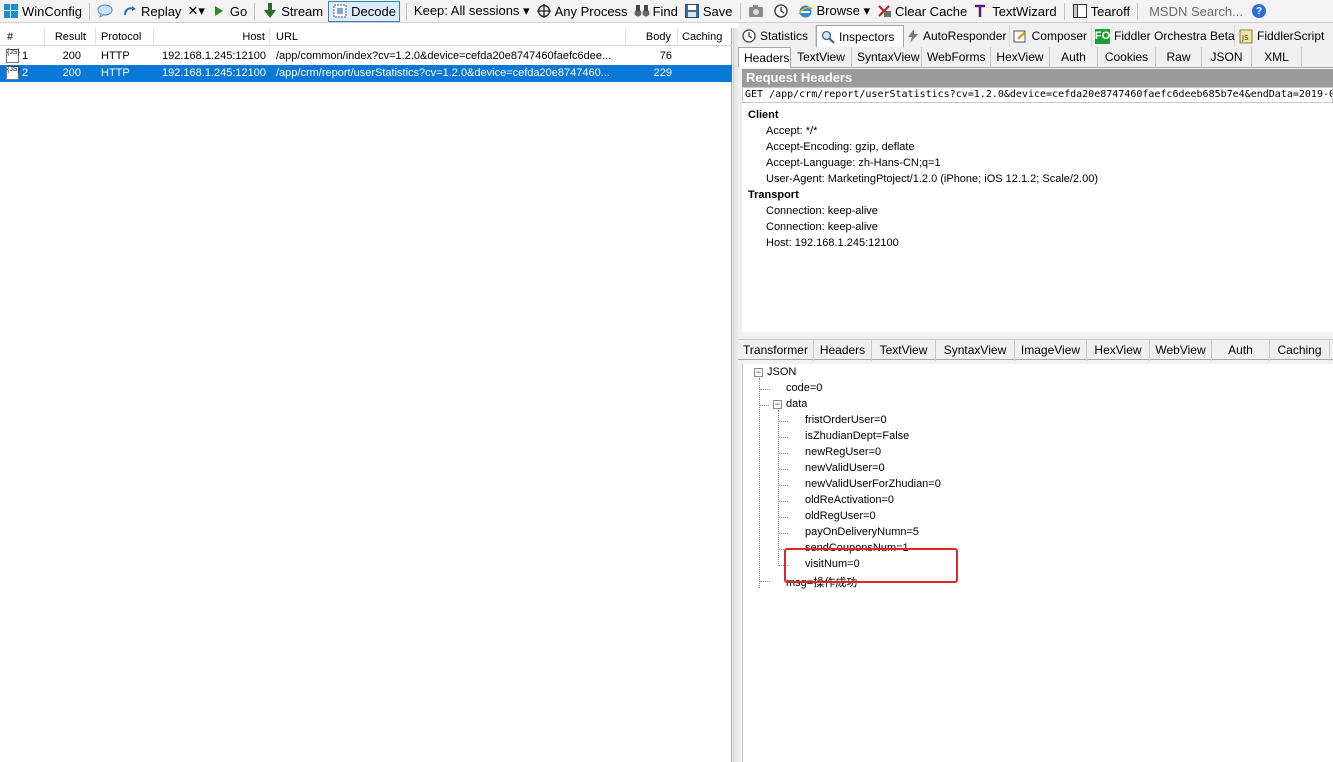 This screenshot has height=762, width=1333. I want to click on comment-button, so click(106, 11).